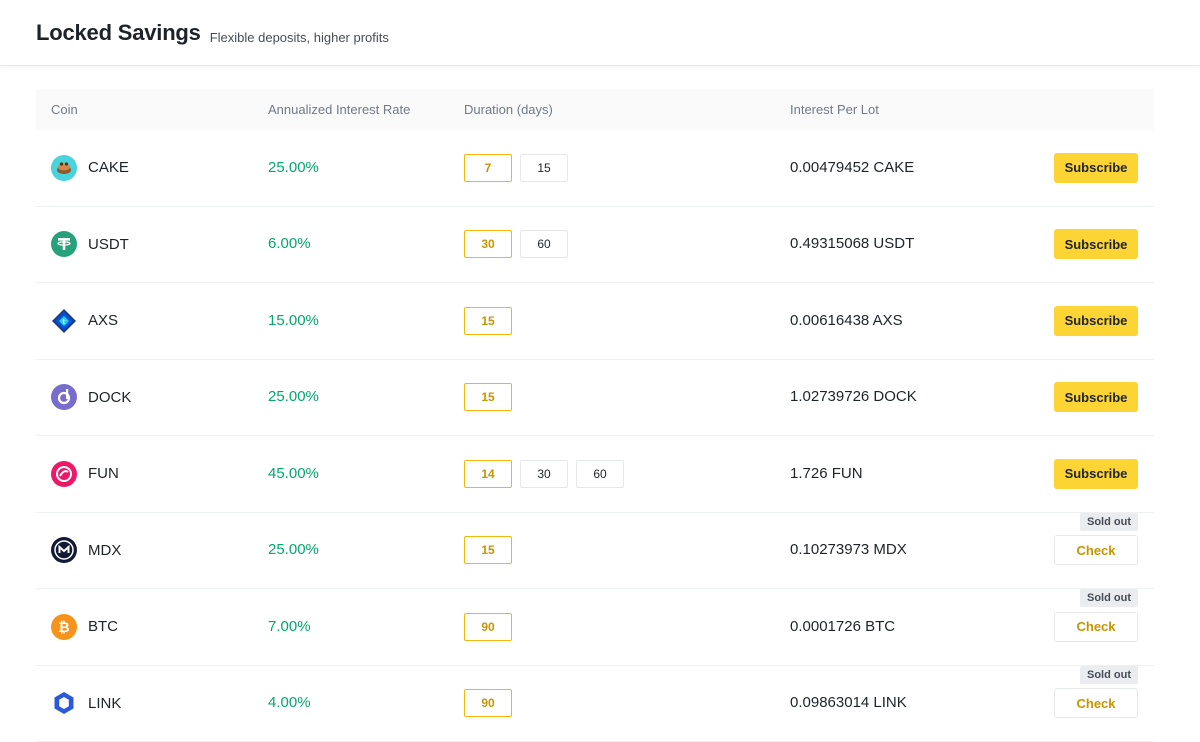 The width and height of the screenshot is (1200, 742). Describe the element at coordinates (64, 474) in the screenshot. I see `fun-icon` at that location.